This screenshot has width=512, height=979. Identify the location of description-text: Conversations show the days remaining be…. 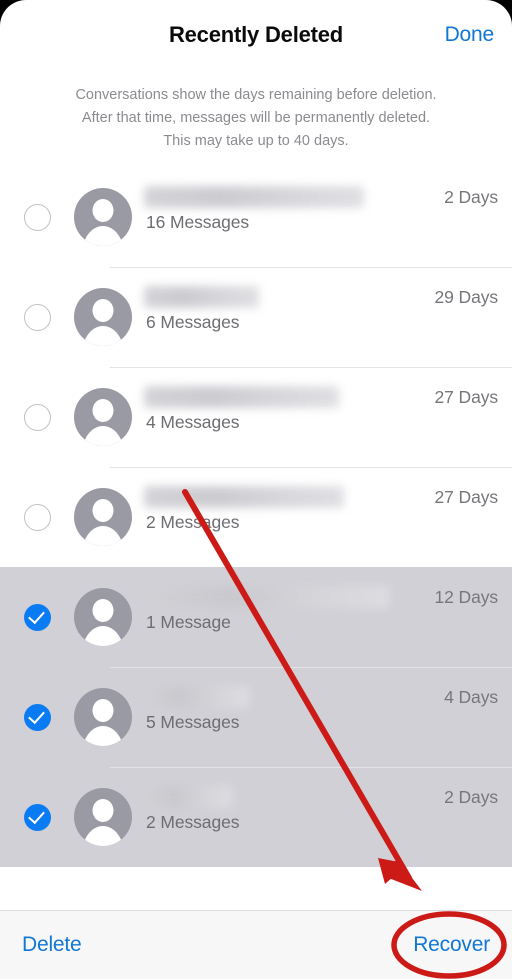
(256, 119).